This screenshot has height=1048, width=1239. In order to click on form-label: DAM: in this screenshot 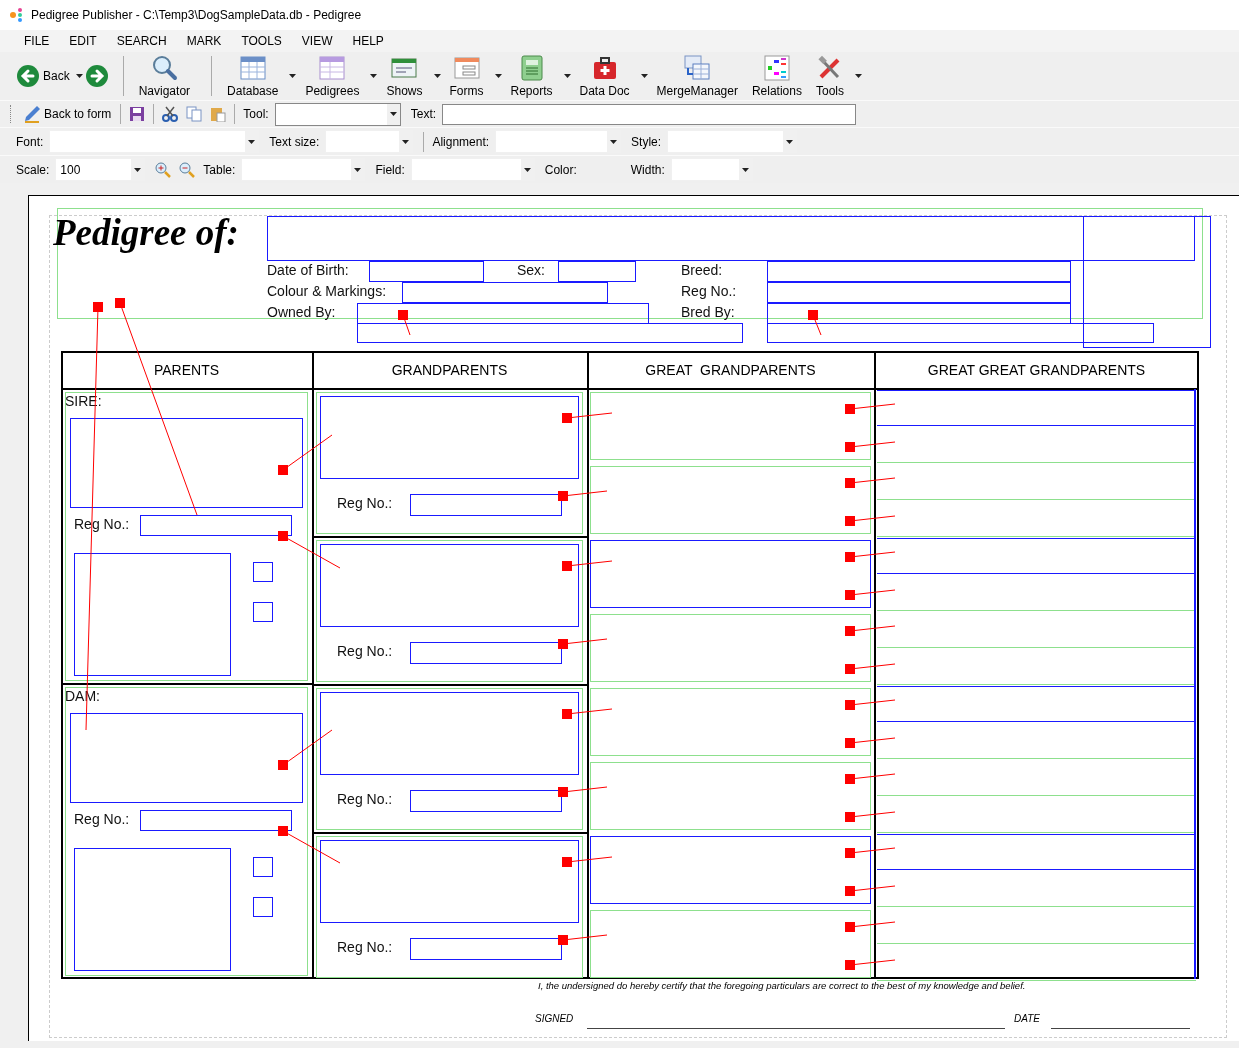, I will do `click(82, 696)`.